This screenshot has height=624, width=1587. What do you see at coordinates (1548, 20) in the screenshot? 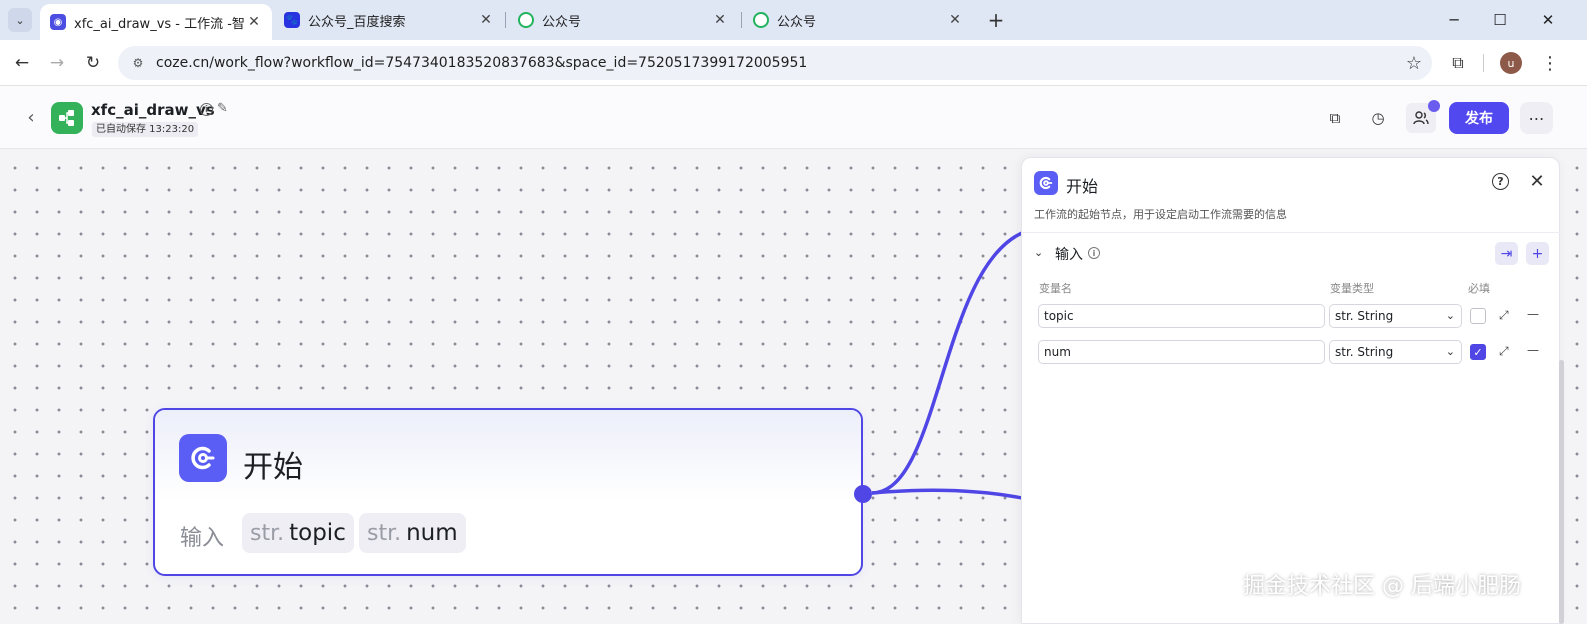
I see `window-close-icon: ✕` at bounding box center [1548, 20].